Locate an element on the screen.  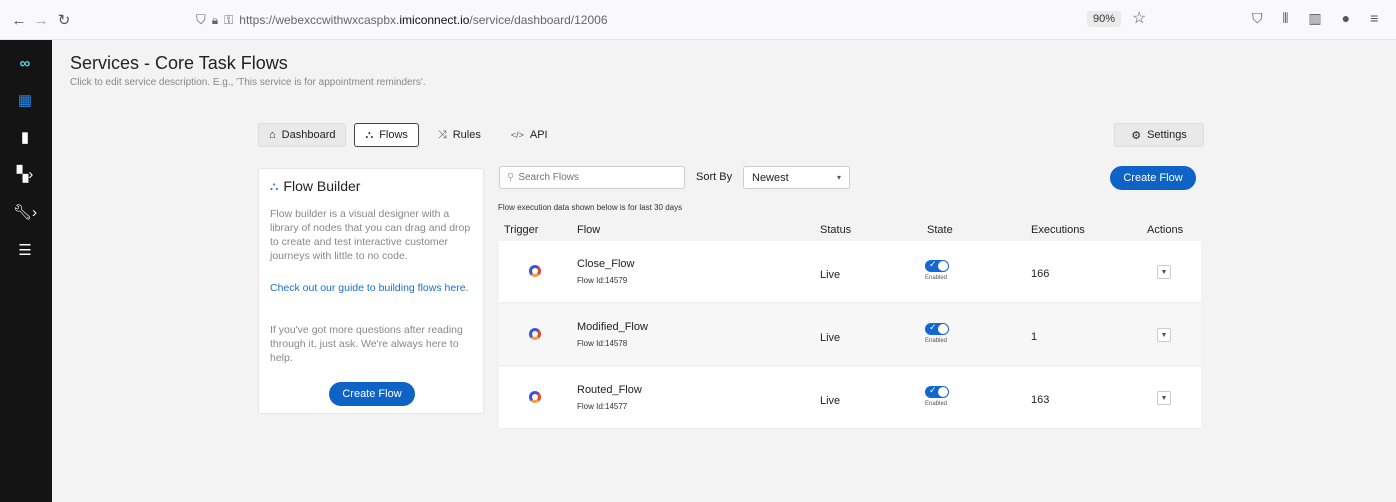
flow-id: Flow Id:14577 is located at coordinates (602, 406).